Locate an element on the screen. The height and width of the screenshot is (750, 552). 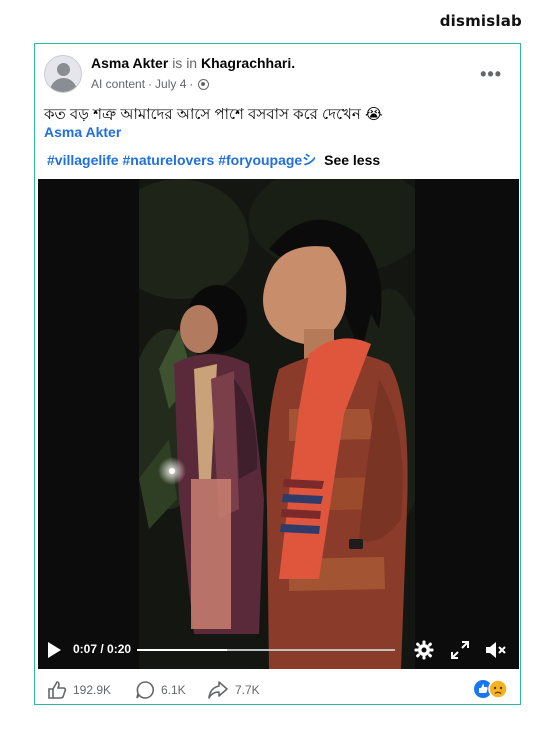
author-name: Asma Akter is located at coordinates (129, 63).